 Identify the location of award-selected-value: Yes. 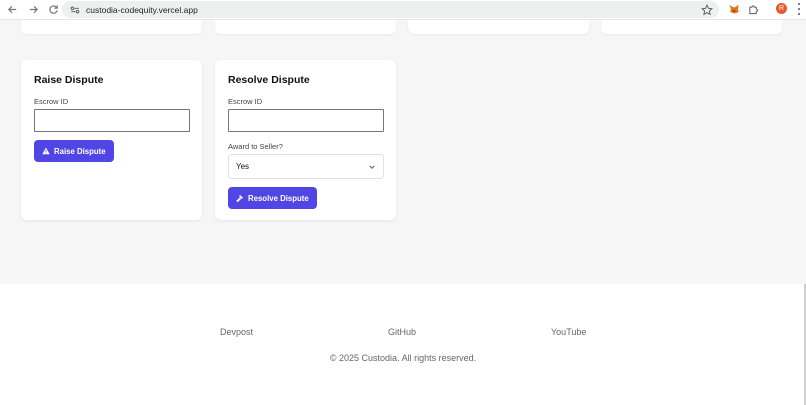
(243, 166).